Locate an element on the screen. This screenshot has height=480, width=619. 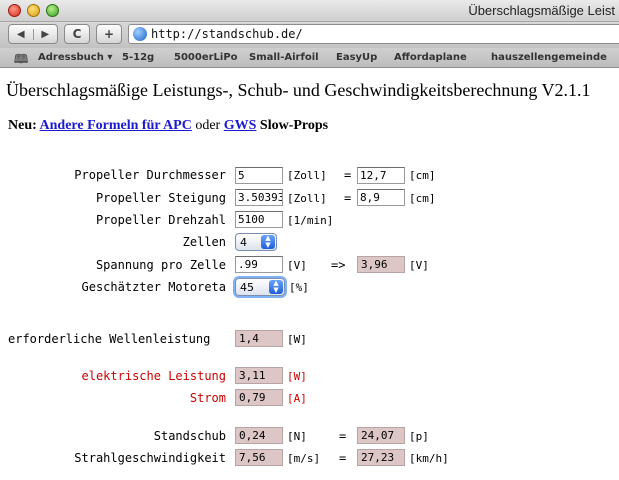
steigung-cm-input: 8,9 is located at coordinates (381, 197).